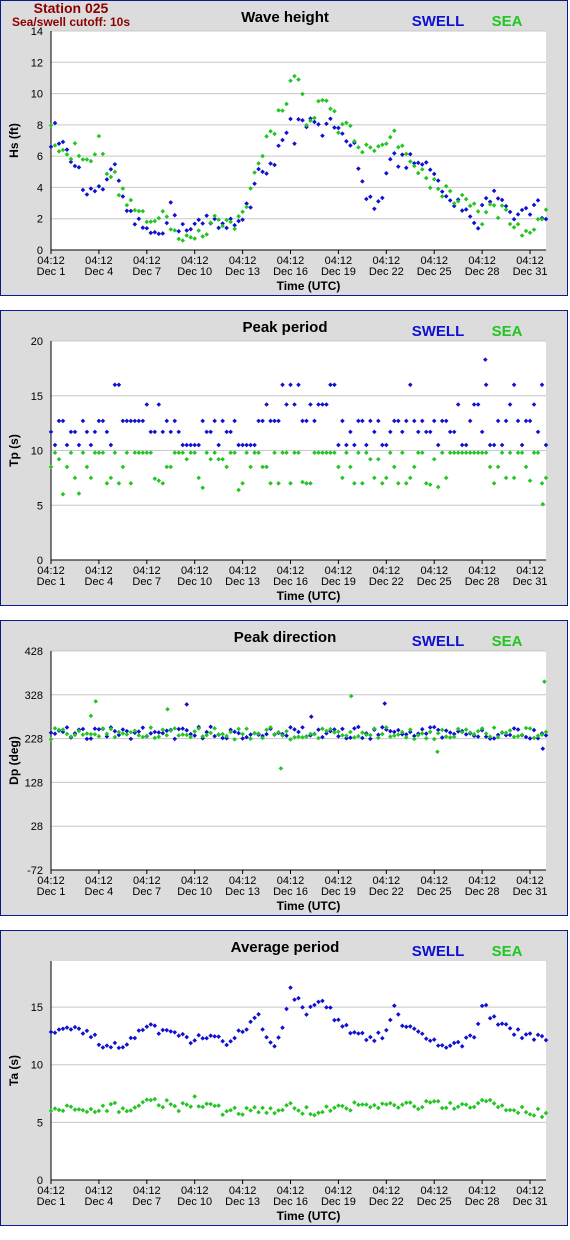  Describe the element at coordinates (34, 696) in the screenshot. I see `y-tick-label: 328` at that location.